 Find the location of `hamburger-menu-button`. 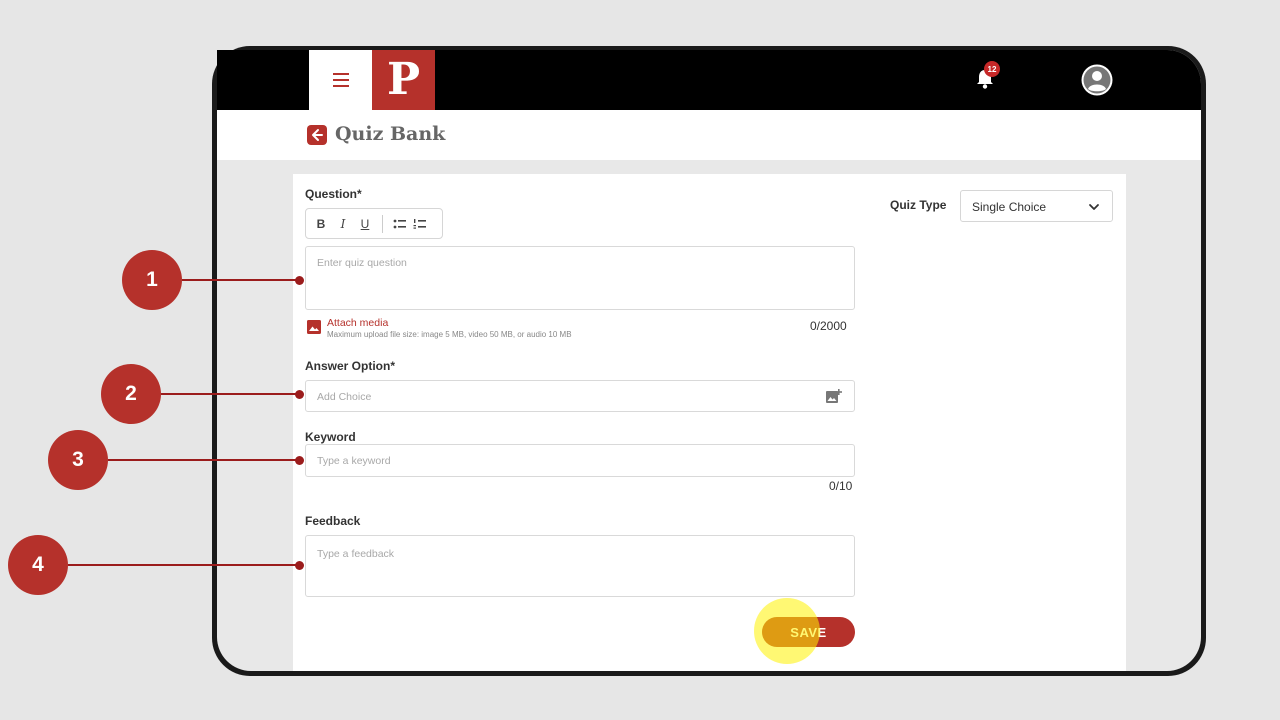

hamburger-menu-button is located at coordinates (340, 80).